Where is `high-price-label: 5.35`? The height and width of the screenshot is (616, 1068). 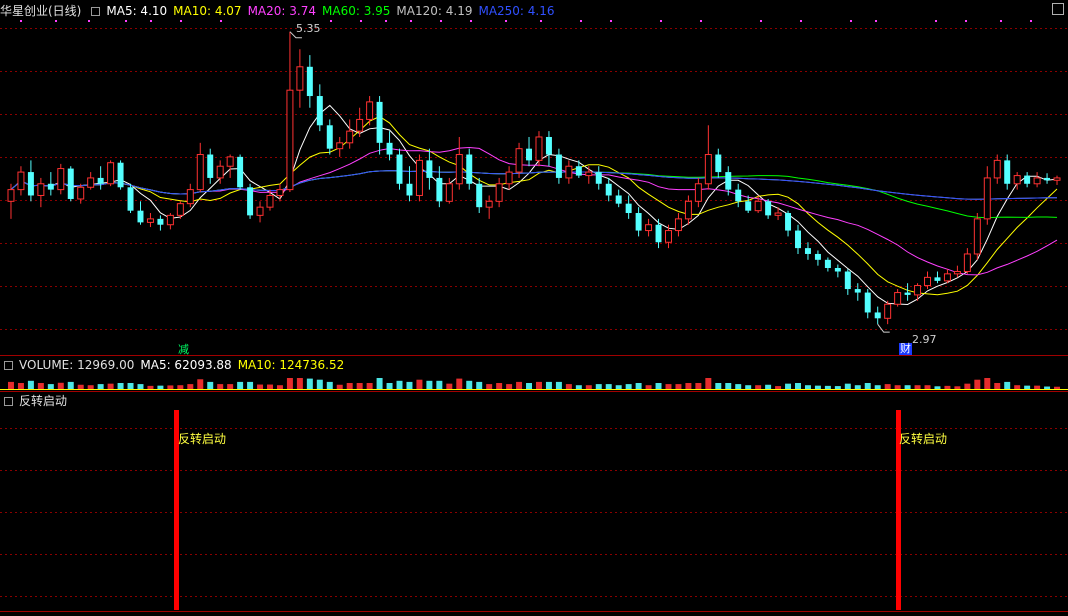 high-price-label: 5.35 is located at coordinates (308, 28).